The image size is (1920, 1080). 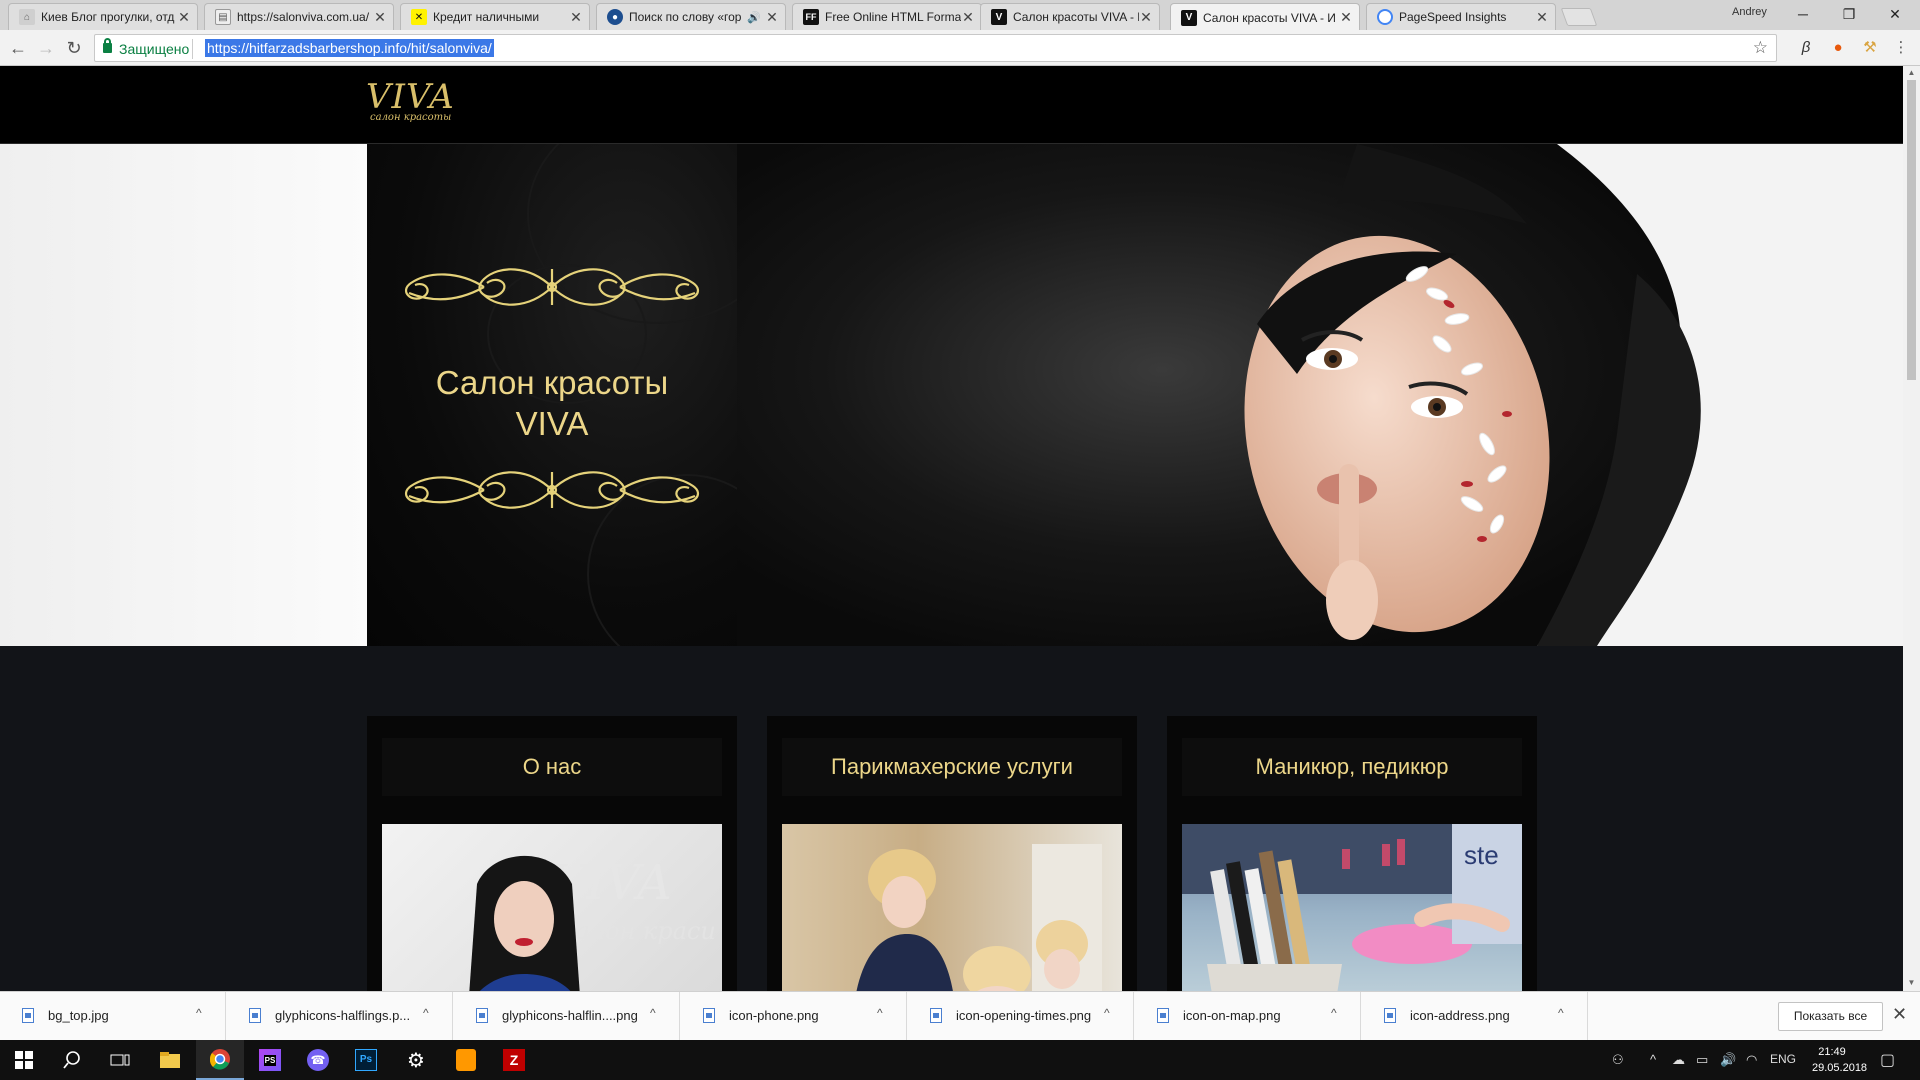 What do you see at coordinates (410, 97) in the screenshot?
I see `logo-main-text: VIVA` at bounding box center [410, 97].